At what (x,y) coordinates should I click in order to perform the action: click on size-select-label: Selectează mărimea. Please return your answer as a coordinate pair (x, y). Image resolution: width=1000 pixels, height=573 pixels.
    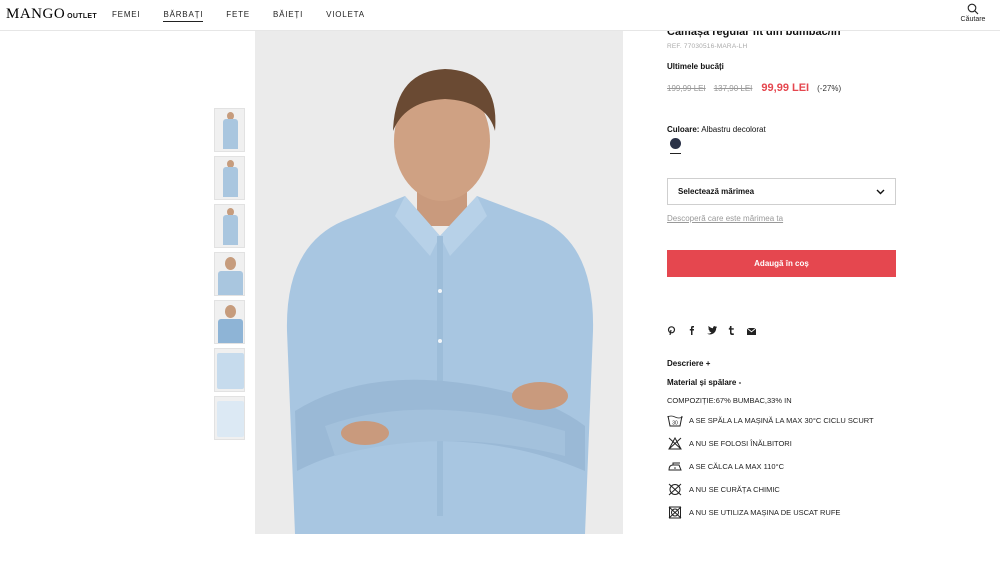
    Looking at the image, I should click on (716, 191).